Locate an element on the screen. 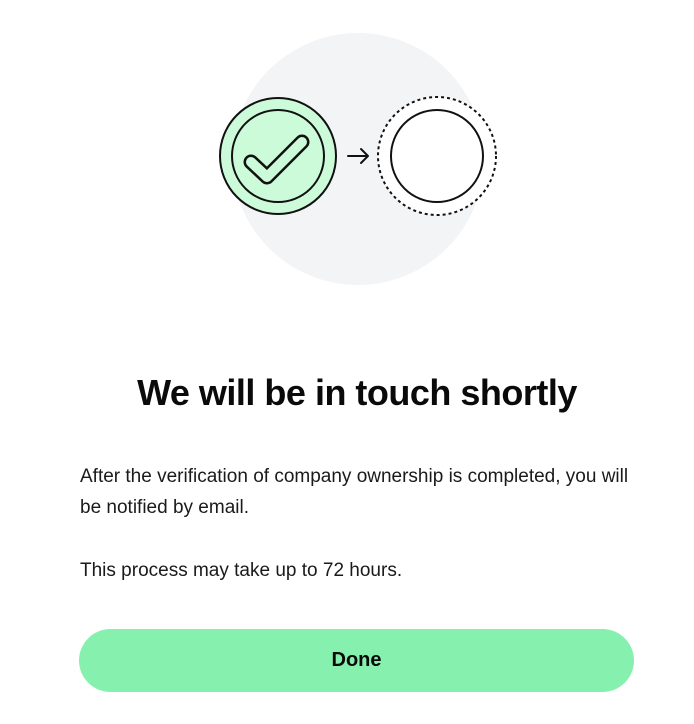 The height and width of the screenshot is (724, 694). done-button: Done is located at coordinates (356, 660).